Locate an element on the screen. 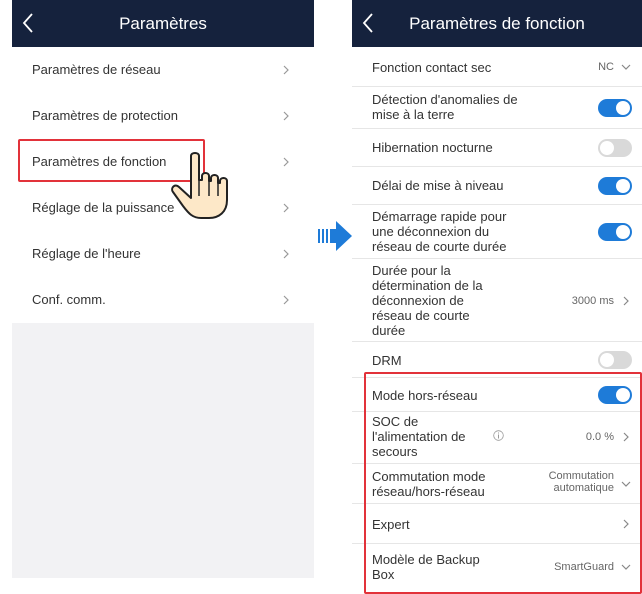 The height and width of the screenshot is (594, 642). menu-item-time: Réglage de l'heure is located at coordinates (163, 254).